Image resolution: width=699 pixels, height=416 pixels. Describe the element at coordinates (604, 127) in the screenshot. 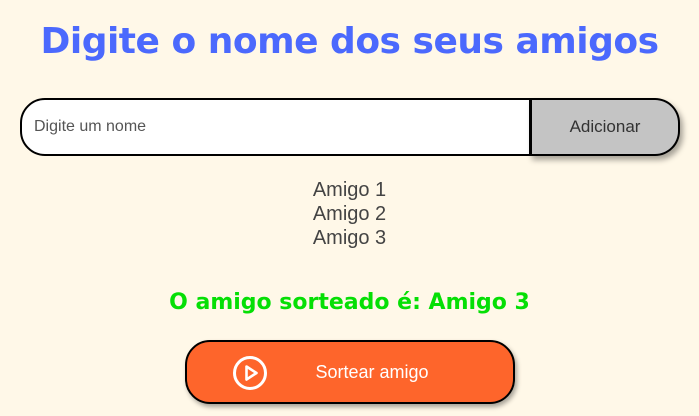

I see `add-button: Adicionar` at that location.